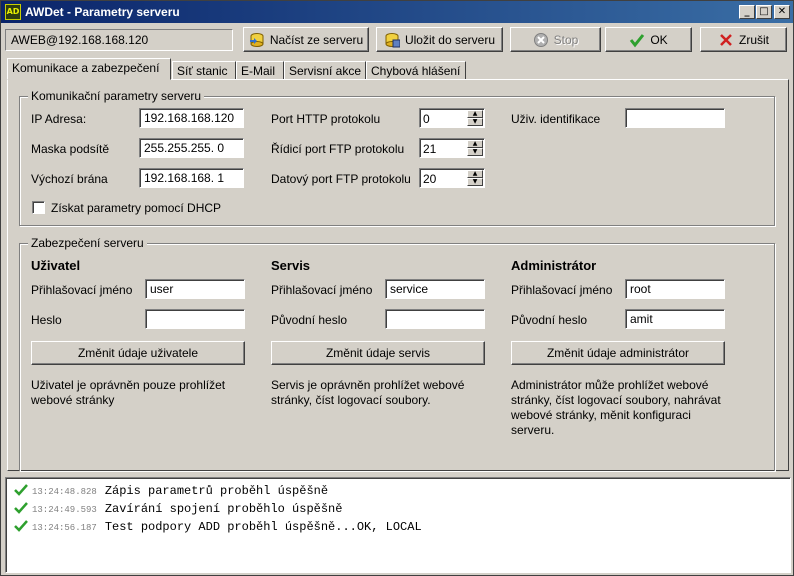 This screenshot has width=794, height=576. What do you see at coordinates (316, 39) in the screenshot?
I see `load-label: Načíst ze serveru` at bounding box center [316, 39].